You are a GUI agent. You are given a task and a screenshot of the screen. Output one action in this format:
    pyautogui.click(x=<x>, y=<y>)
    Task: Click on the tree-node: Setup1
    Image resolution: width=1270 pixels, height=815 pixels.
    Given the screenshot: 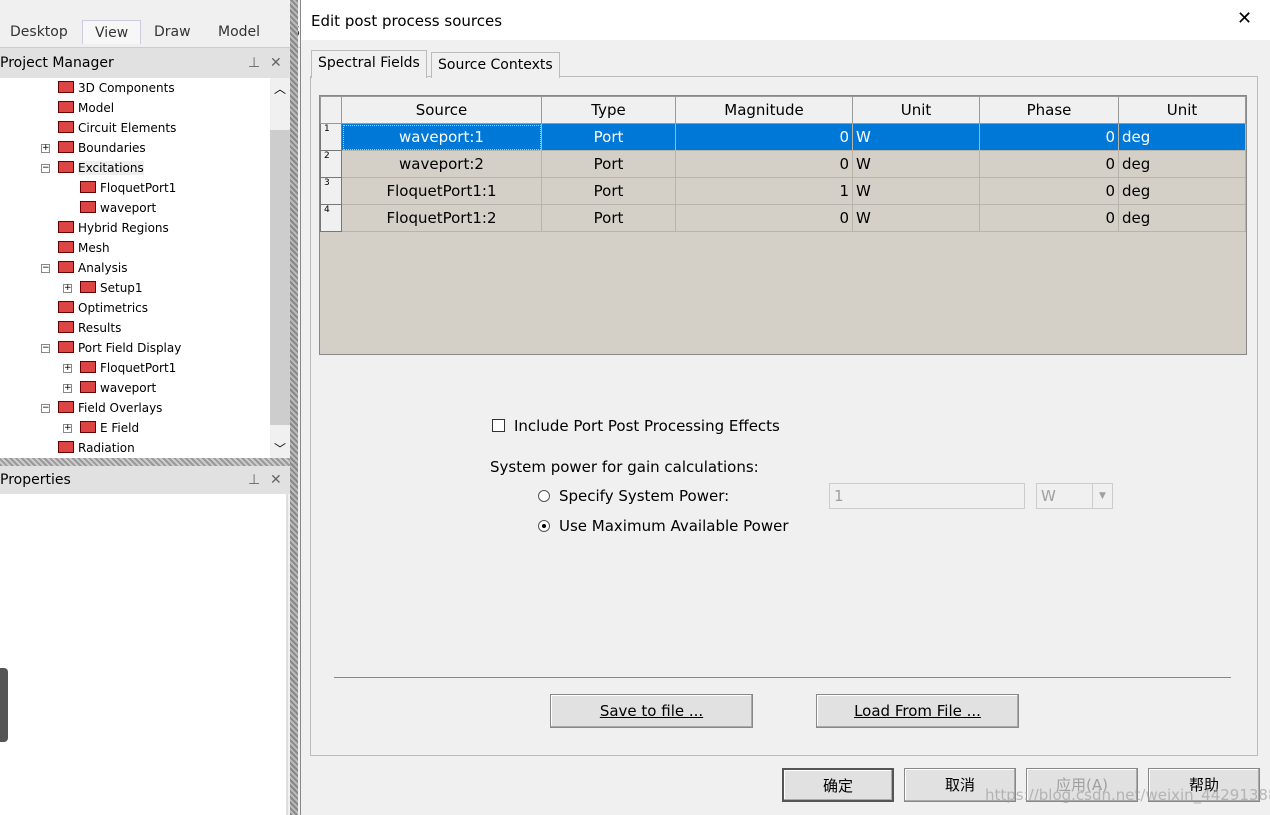 What is the action you would take?
    pyautogui.click(x=111, y=288)
    